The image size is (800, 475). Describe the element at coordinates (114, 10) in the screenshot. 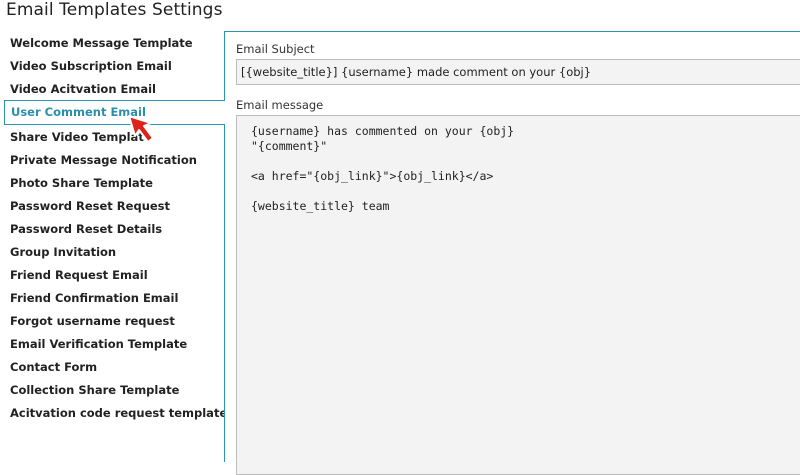

I see `page-title: Email Templates Settings` at that location.